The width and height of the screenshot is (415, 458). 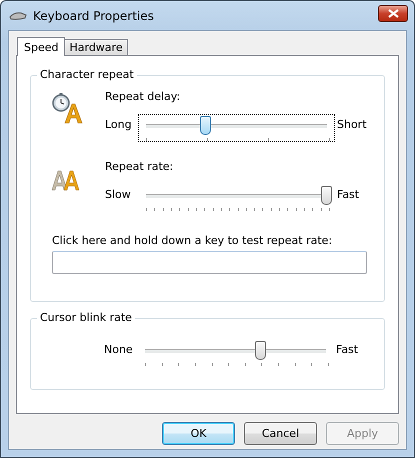 I want to click on setting-label: Repeat delay:, so click(x=142, y=97).